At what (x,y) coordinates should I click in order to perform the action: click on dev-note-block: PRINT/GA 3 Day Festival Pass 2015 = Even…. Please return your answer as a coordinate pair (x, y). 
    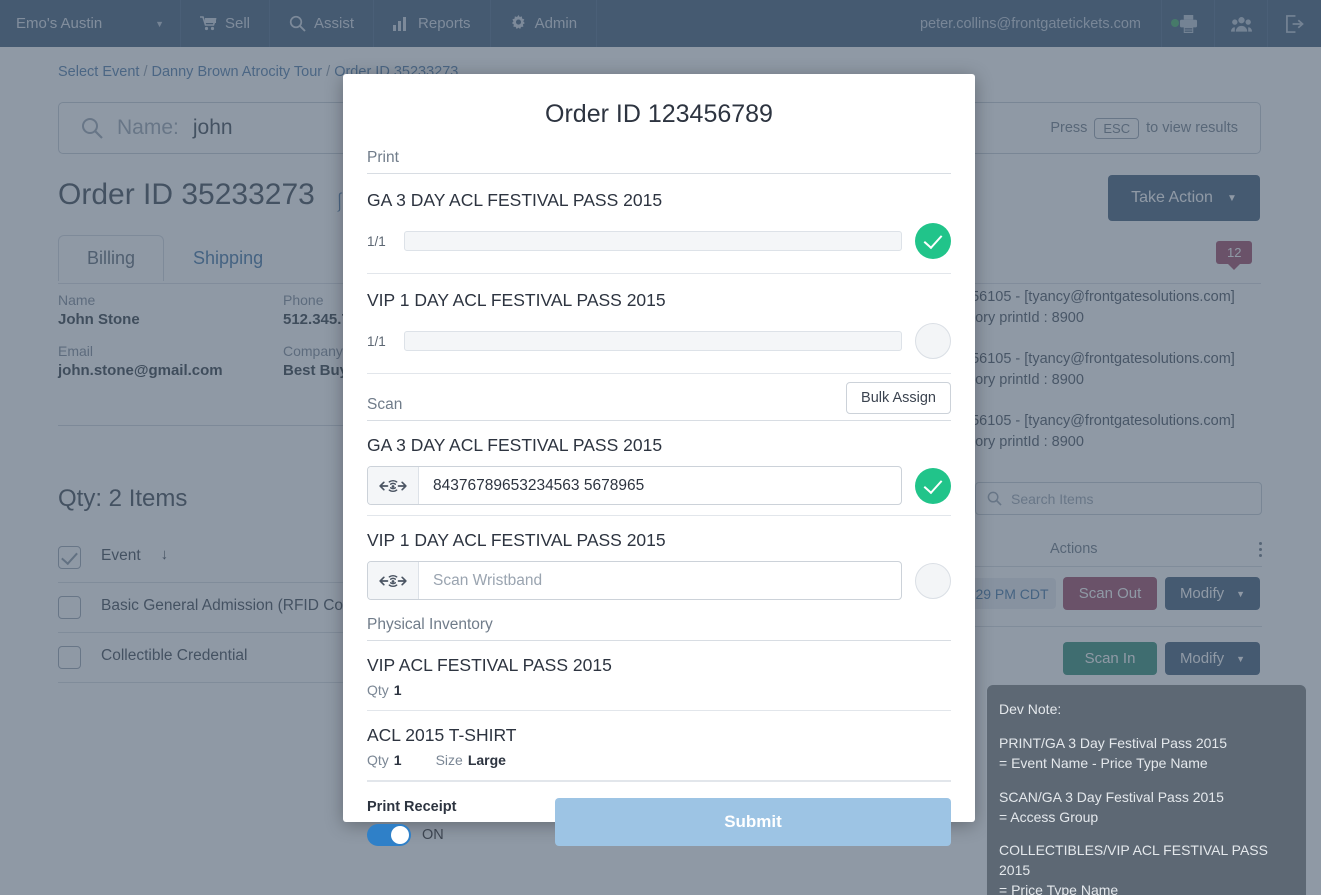
    Looking at the image, I should click on (1146, 754).